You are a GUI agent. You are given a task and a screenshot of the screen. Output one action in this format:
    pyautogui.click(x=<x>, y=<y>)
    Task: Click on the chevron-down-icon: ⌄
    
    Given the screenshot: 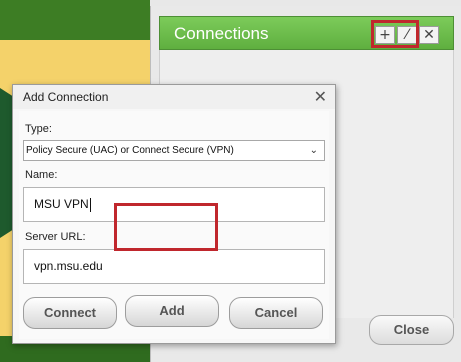 What is the action you would take?
    pyautogui.click(x=313, y=150)
    